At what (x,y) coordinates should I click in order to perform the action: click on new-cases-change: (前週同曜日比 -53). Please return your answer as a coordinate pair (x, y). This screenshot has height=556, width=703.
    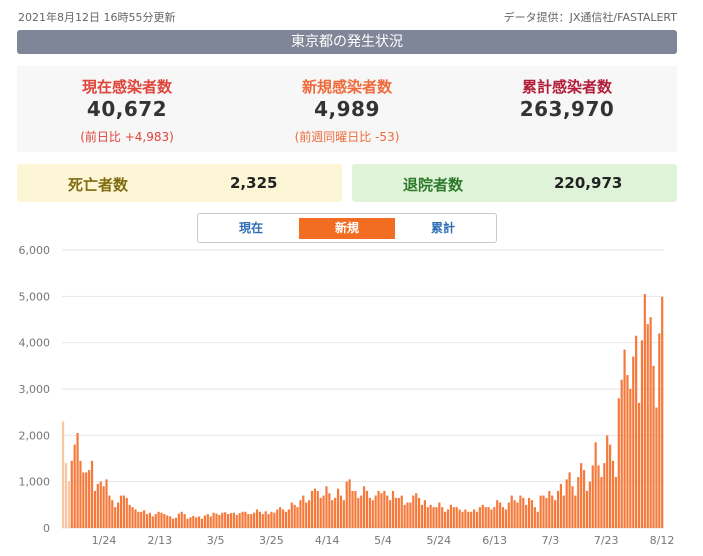
    Looking at the image, I should click on (347, 137).